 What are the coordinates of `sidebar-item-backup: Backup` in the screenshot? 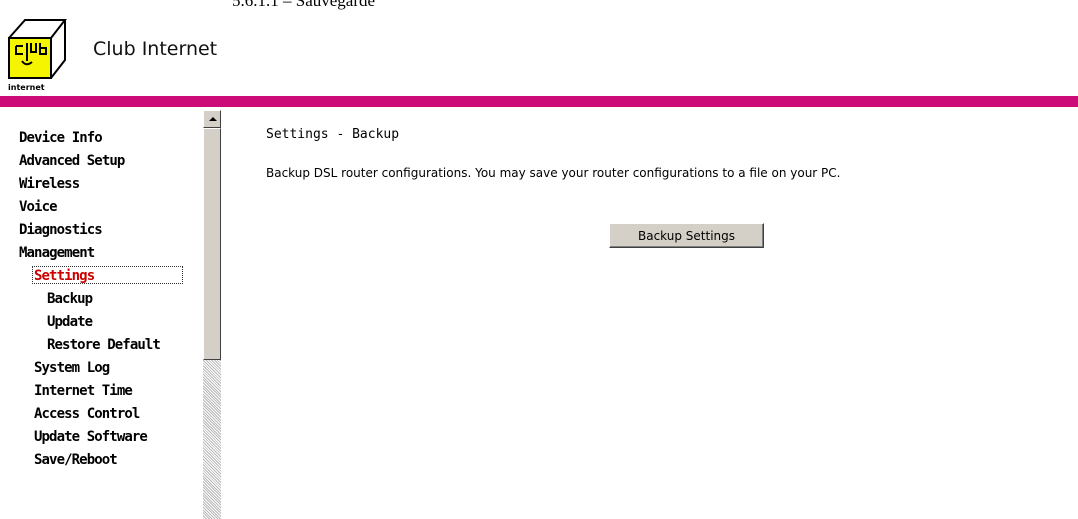 It's located at (70, 299).